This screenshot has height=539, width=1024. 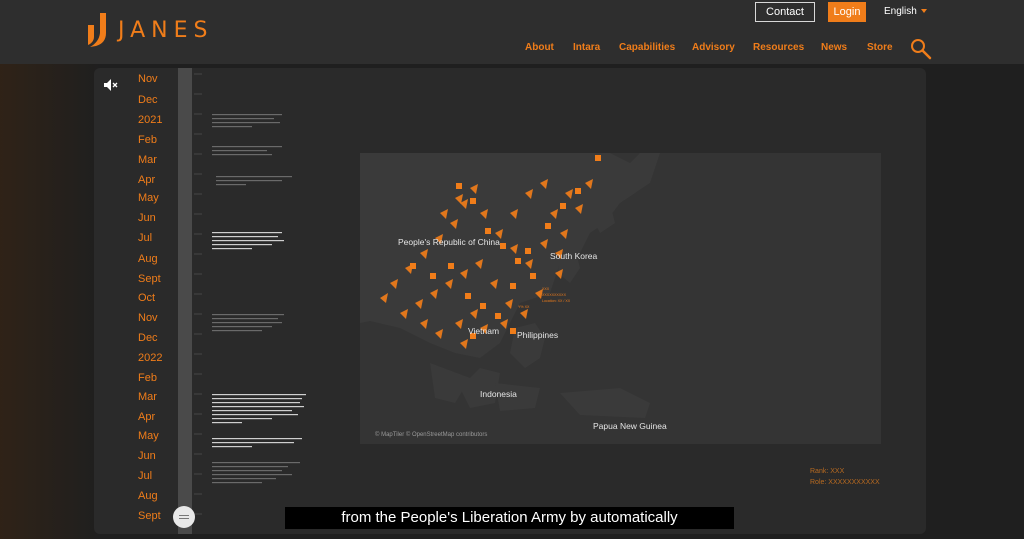 What do you see at coordinates (259, 299) in the screenshot?
I see `event-notes` at bounding box center [259, 299].